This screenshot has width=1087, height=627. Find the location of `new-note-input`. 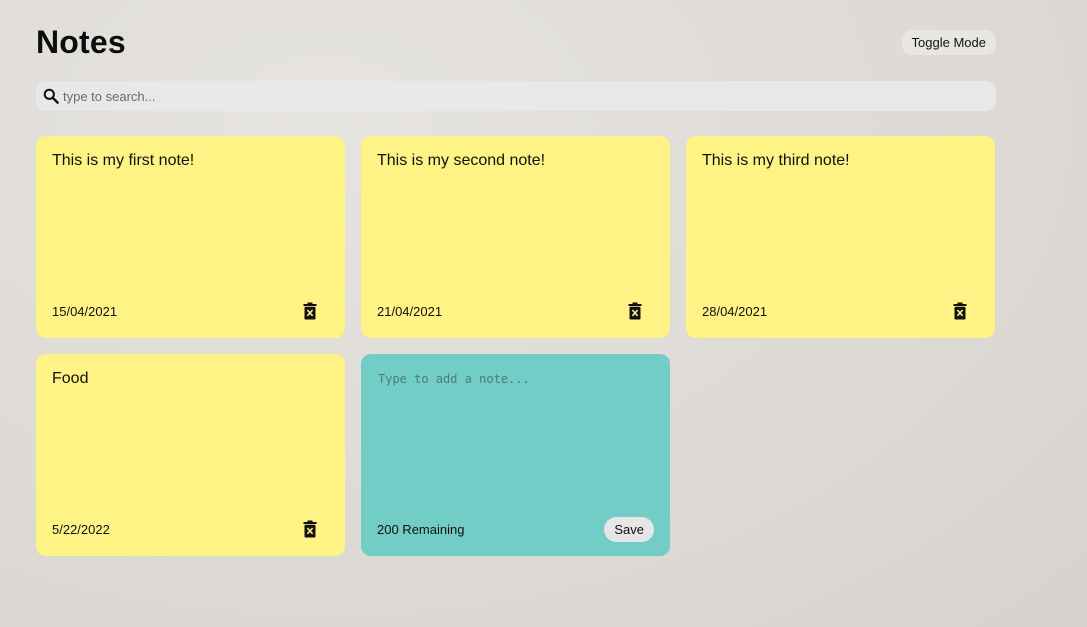

new-note-input is located at coordinates (515, 435).